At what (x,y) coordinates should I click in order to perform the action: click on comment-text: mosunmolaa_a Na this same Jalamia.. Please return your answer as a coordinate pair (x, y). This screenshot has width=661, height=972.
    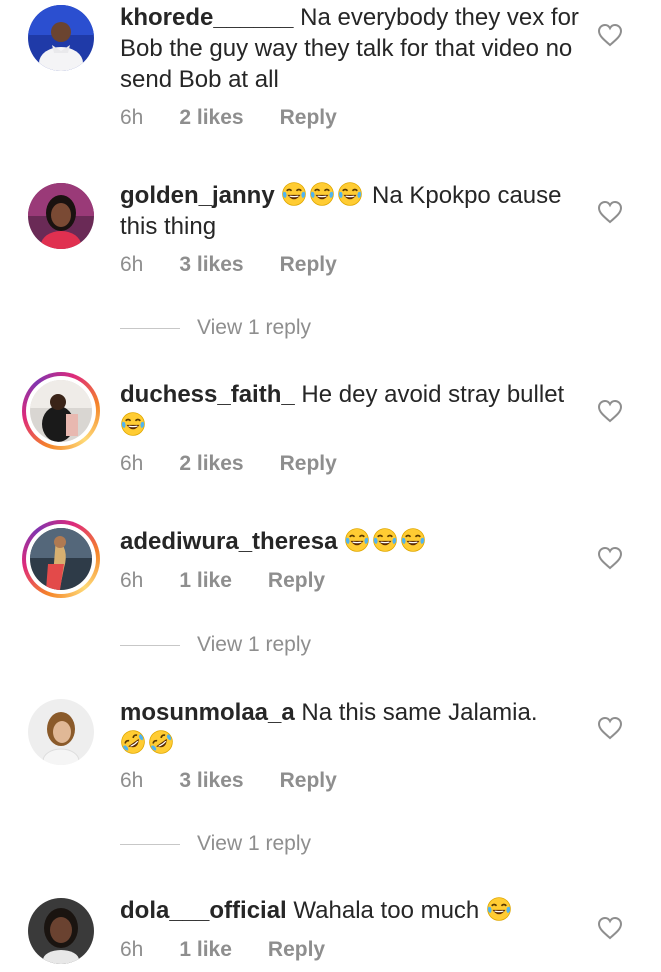
    Looking at the image, I should click on (355, 728).